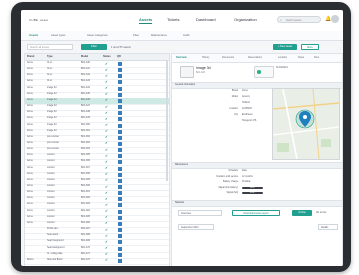 The width and height of the screenshot is (359, 275). I want to click on detail-tab-reservations: Reservations, so click(255, 57).